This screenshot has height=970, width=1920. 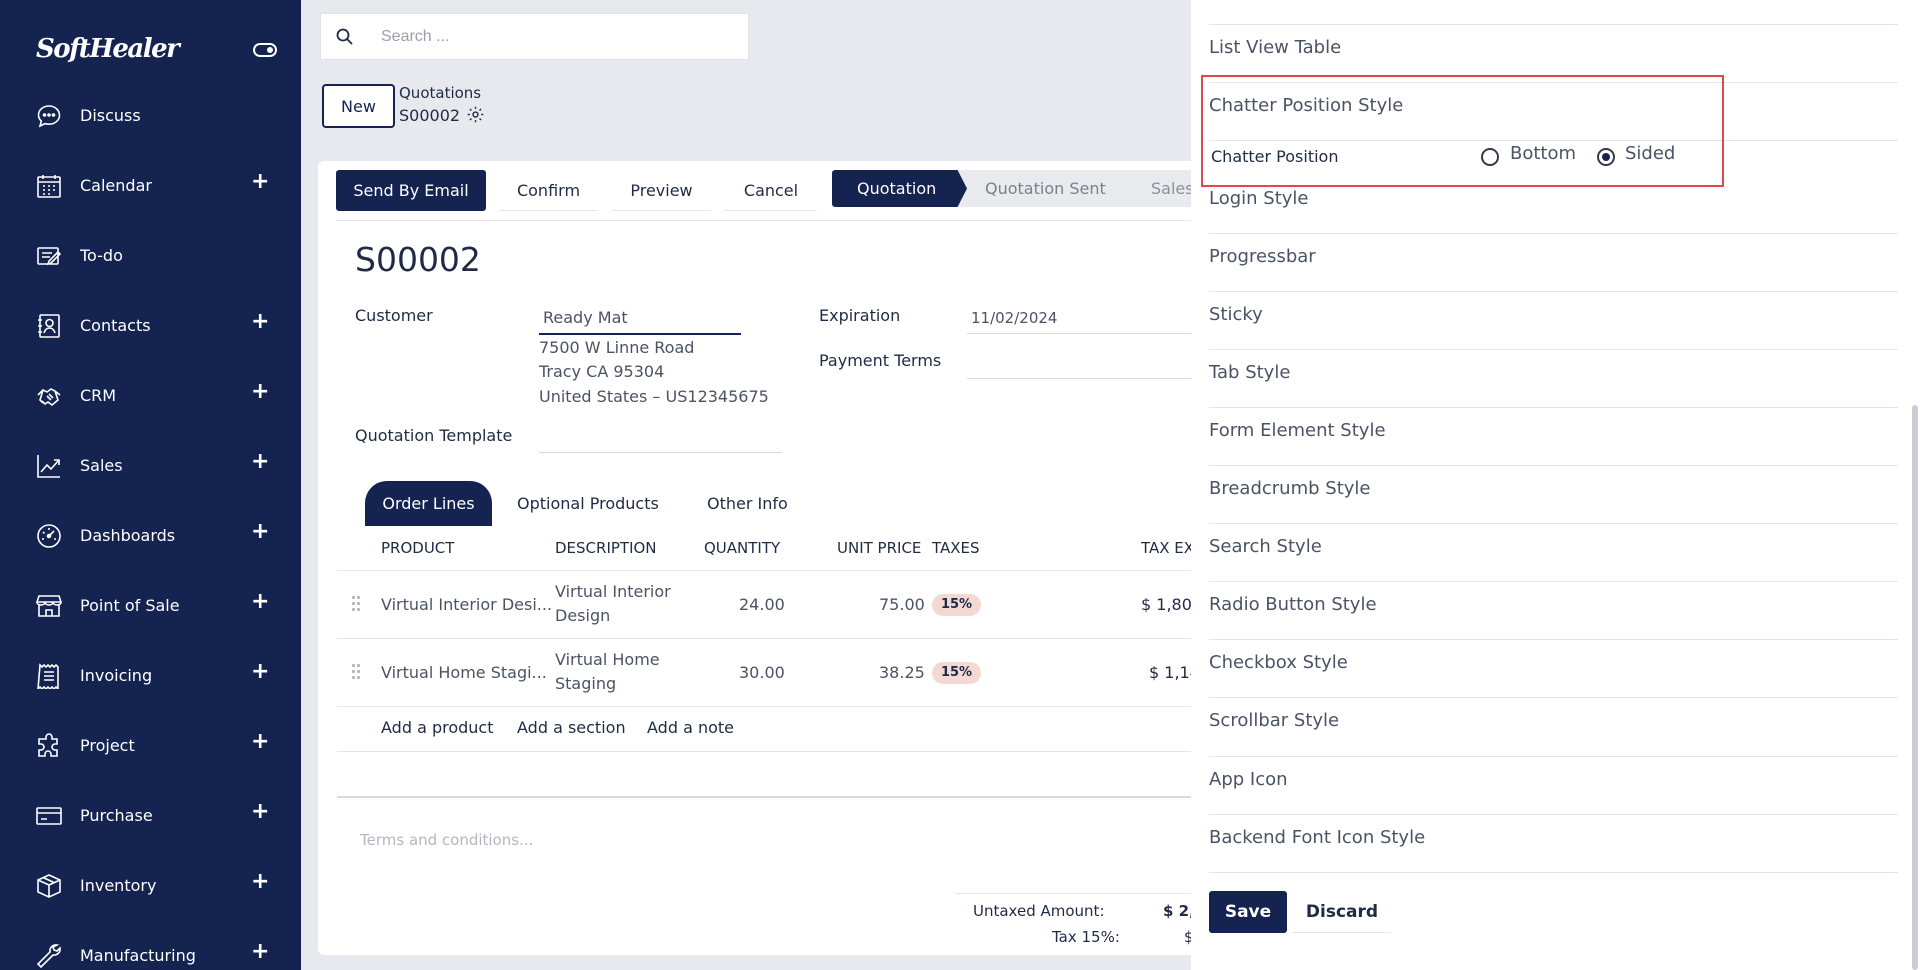 I want to click on description-cell: Design, so click(x=582, y=615).